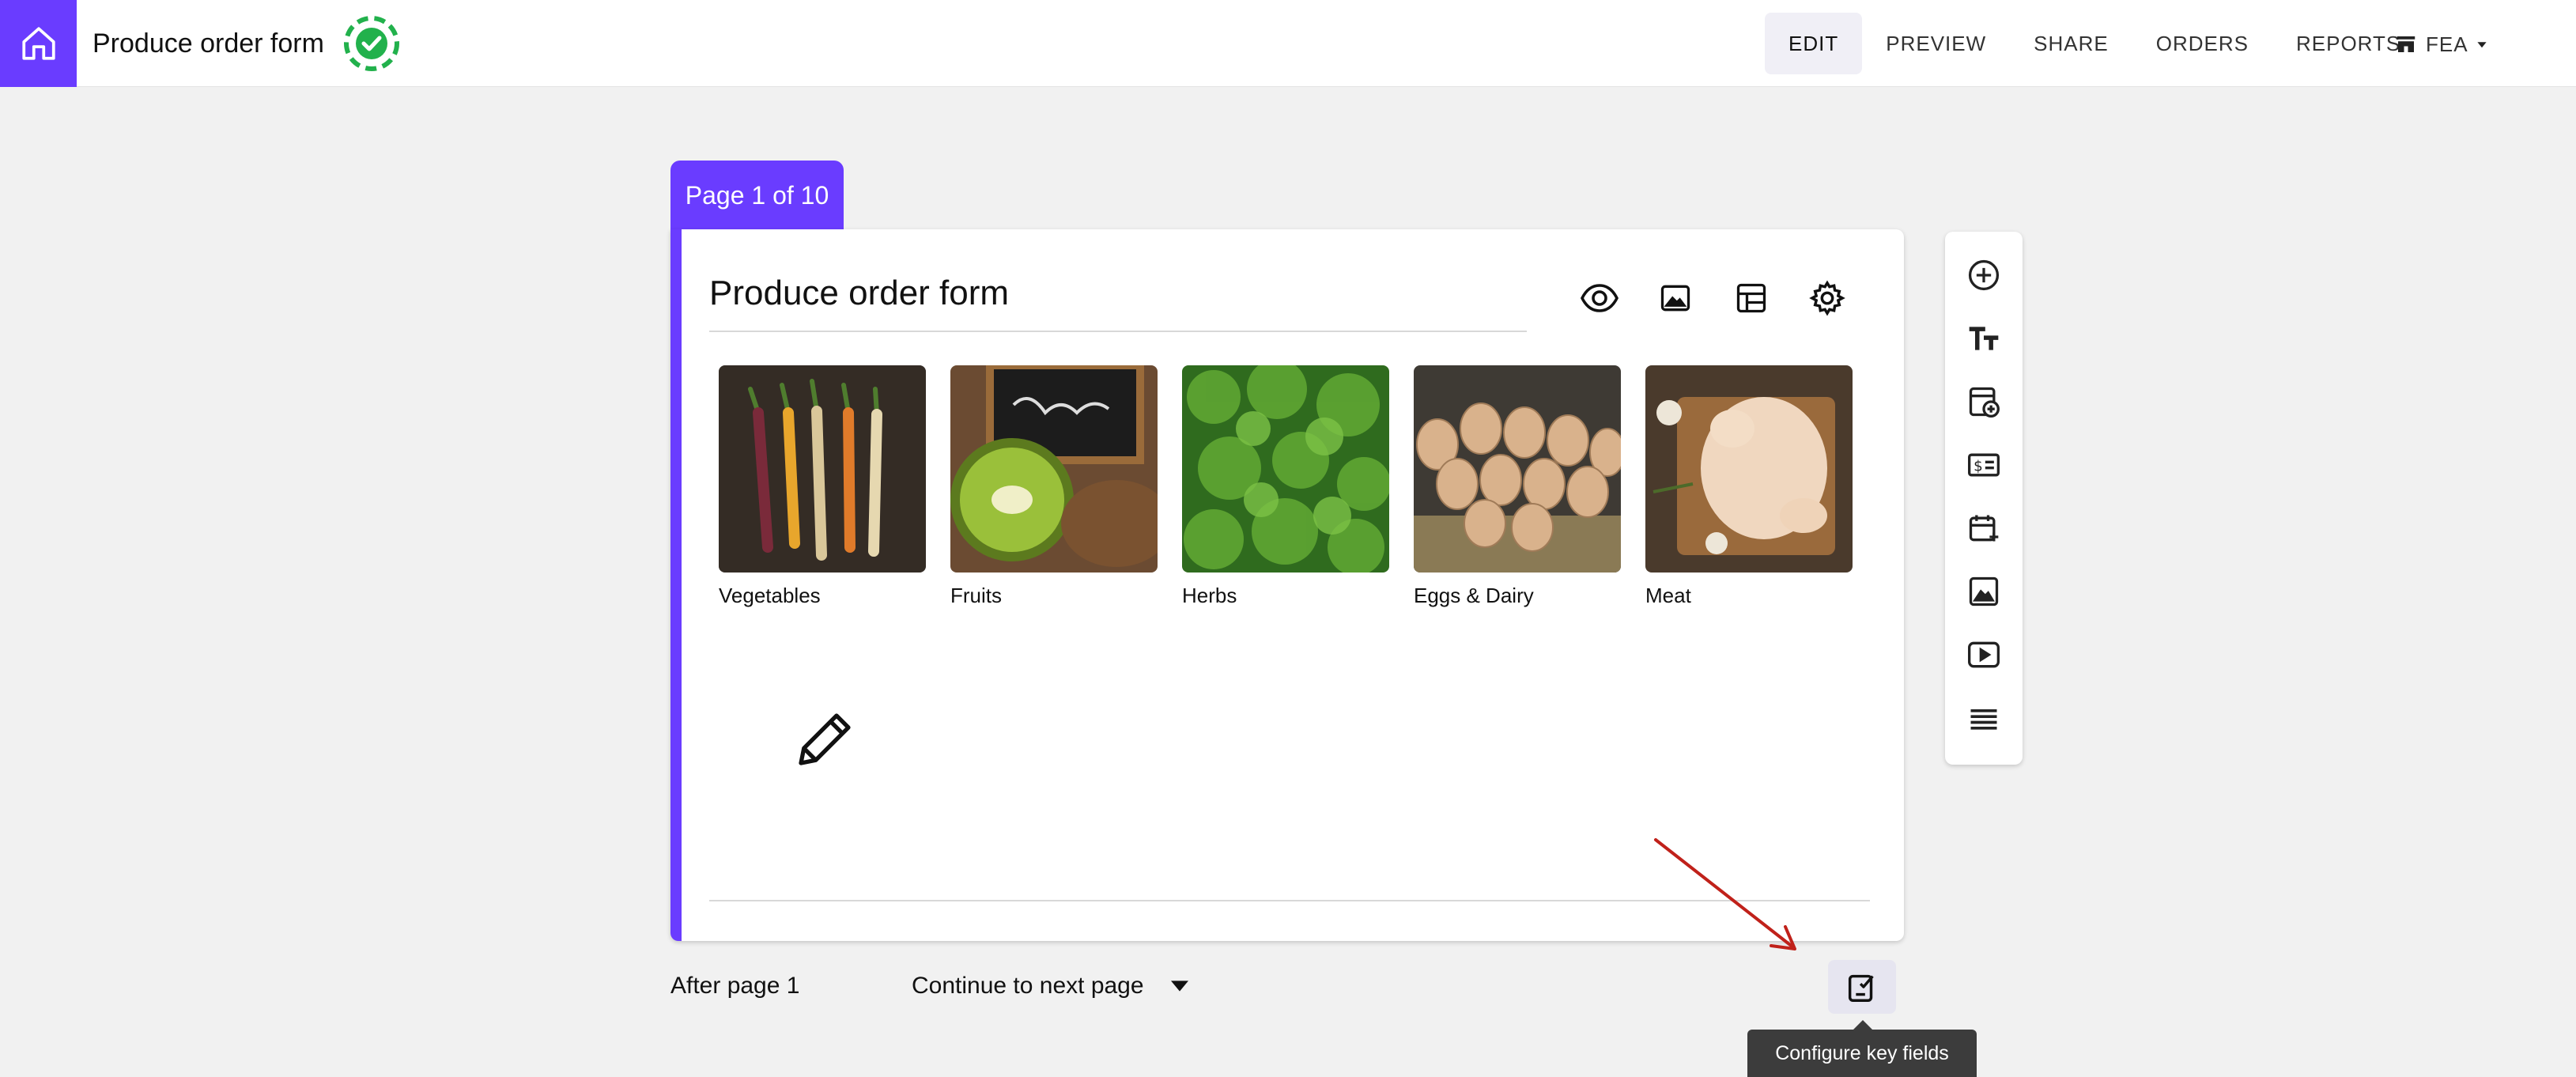 This screenshot has height=1077, width=2576. I want to click on page-indicator-tab: Page 1 of 10, so click(757, 196).